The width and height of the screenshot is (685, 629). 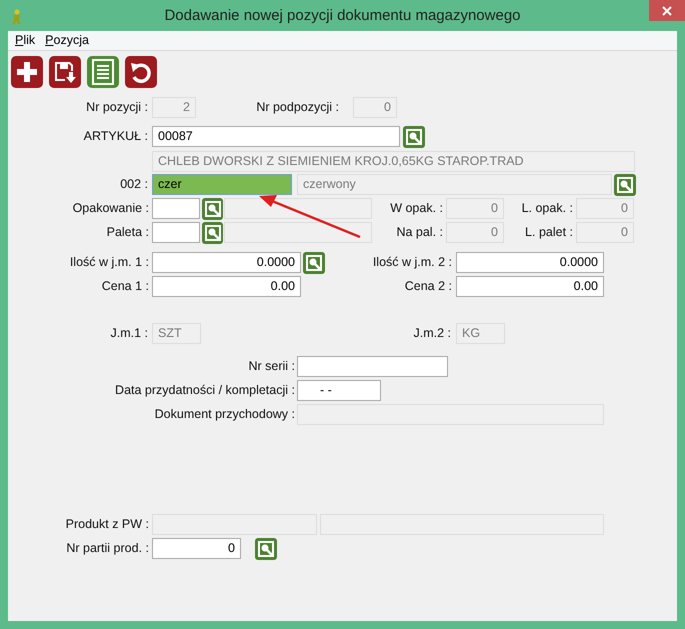 I want to click on input-field: 2, so click(x=174, y=107).